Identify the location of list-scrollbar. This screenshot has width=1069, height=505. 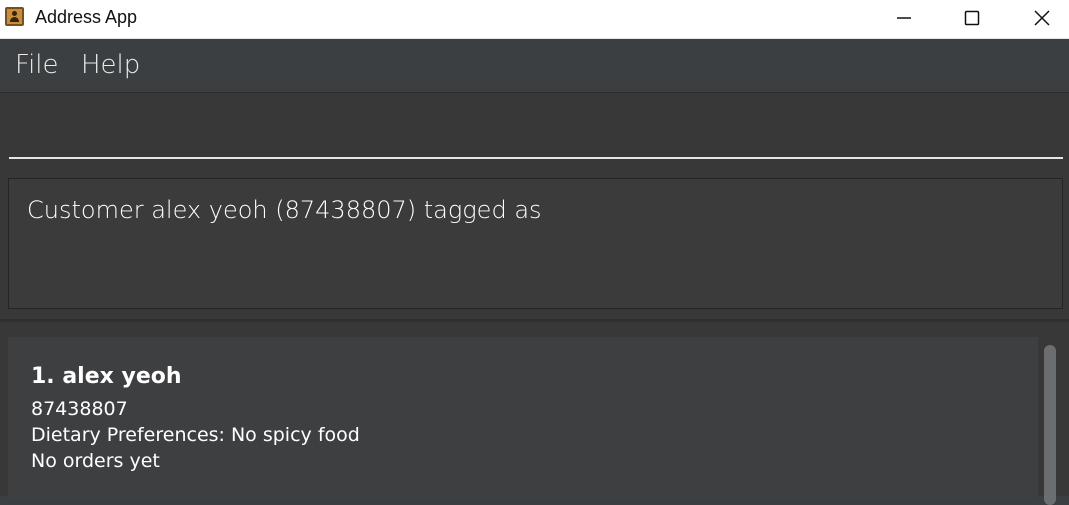
(1049, 421).